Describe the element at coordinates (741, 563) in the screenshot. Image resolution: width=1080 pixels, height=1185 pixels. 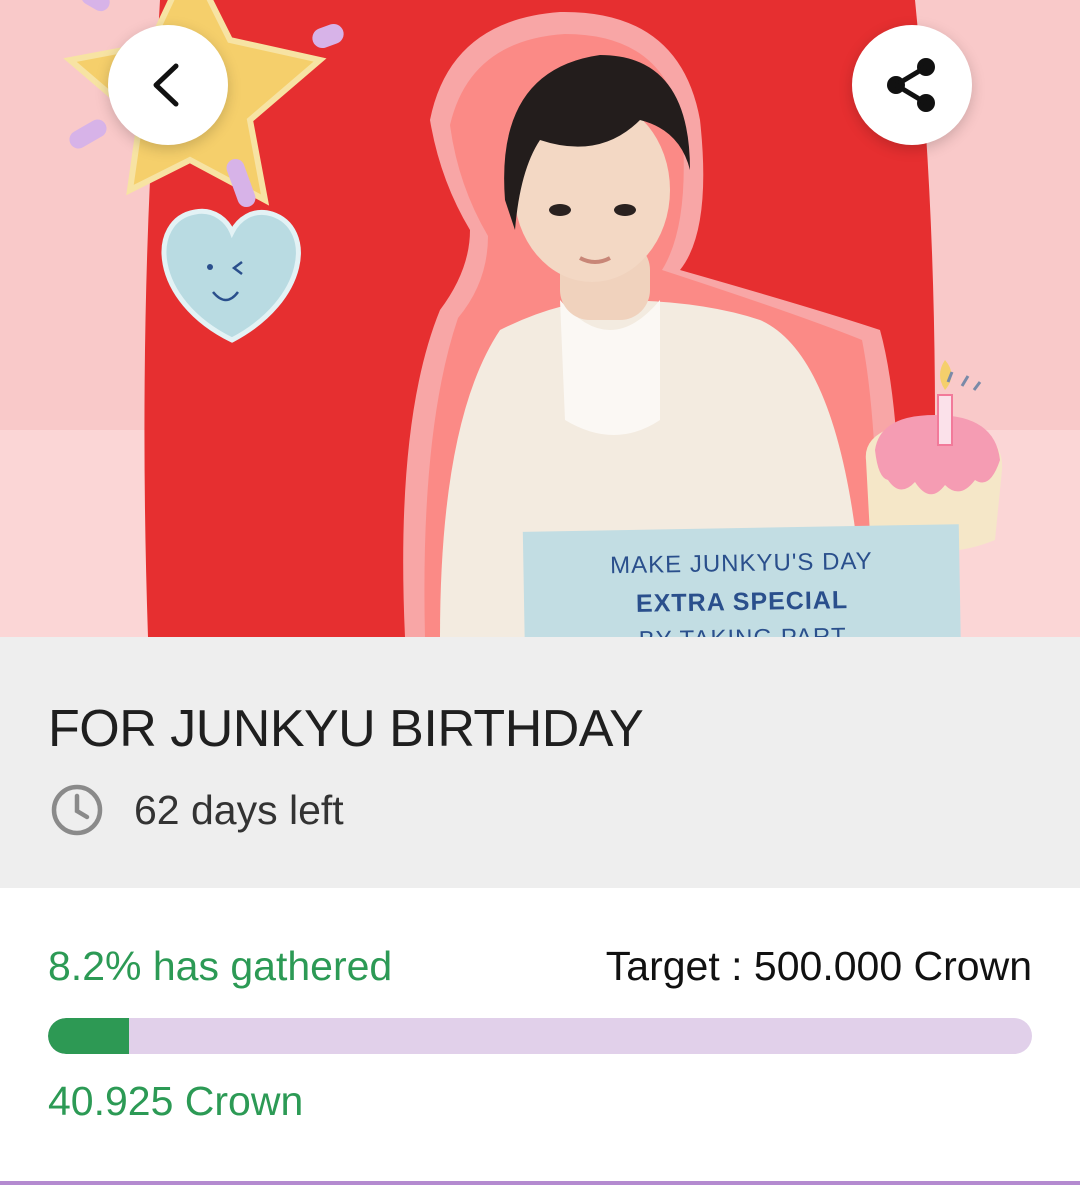
I see `banner-caption-line1: MAKE JUNKYU'S DAY` at that location.